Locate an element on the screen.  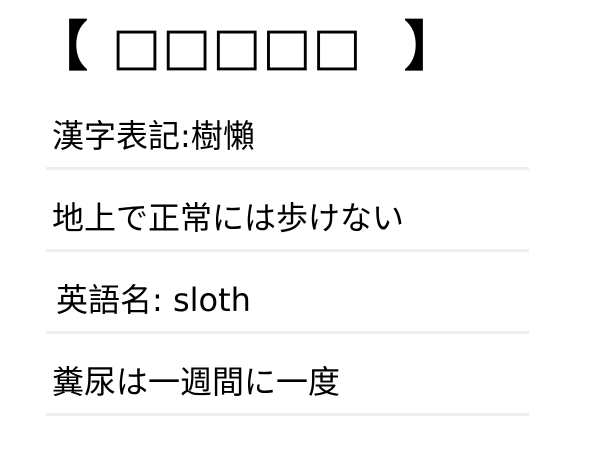
title-placeholder-boxes: □□□□□ is located at coordinates (237, 47).